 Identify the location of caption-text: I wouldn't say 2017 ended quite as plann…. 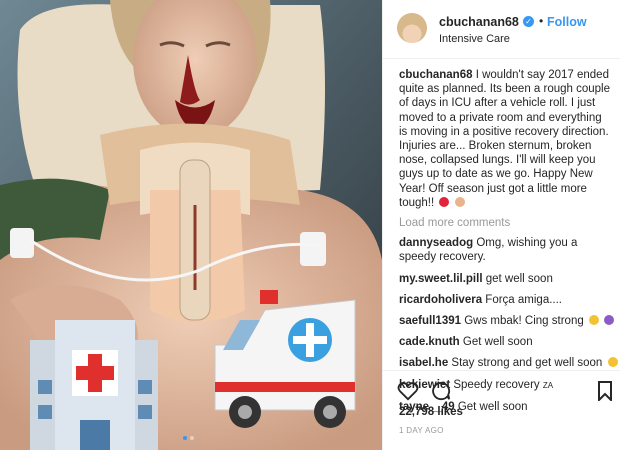
(504, 139).